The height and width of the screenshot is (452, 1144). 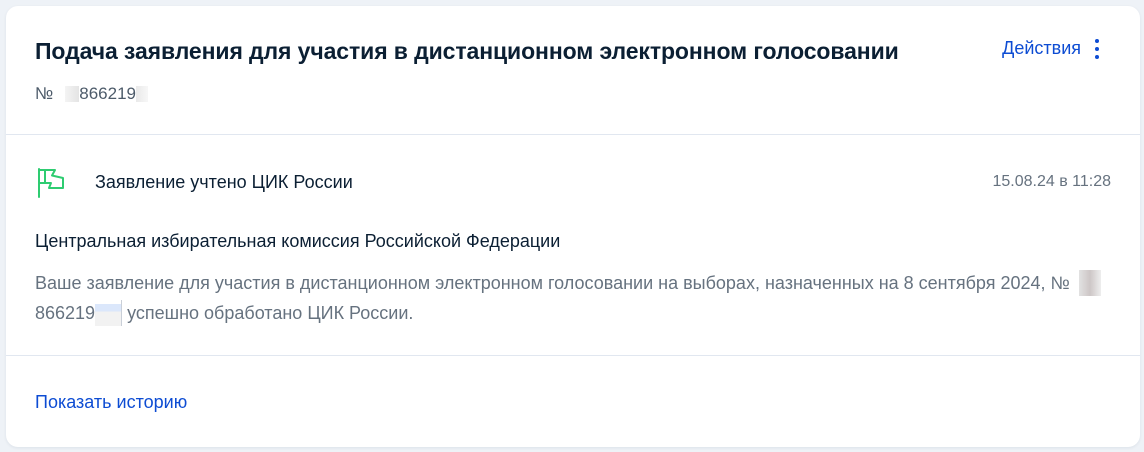 I want to click on application-number: № 866219, so click(x=91, y=94).